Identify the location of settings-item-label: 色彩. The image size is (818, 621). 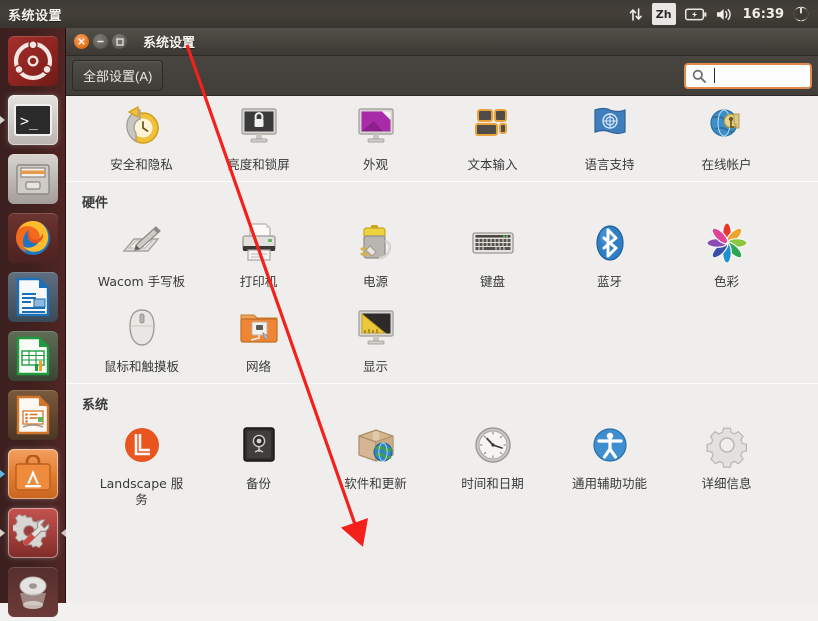
(726, 281).